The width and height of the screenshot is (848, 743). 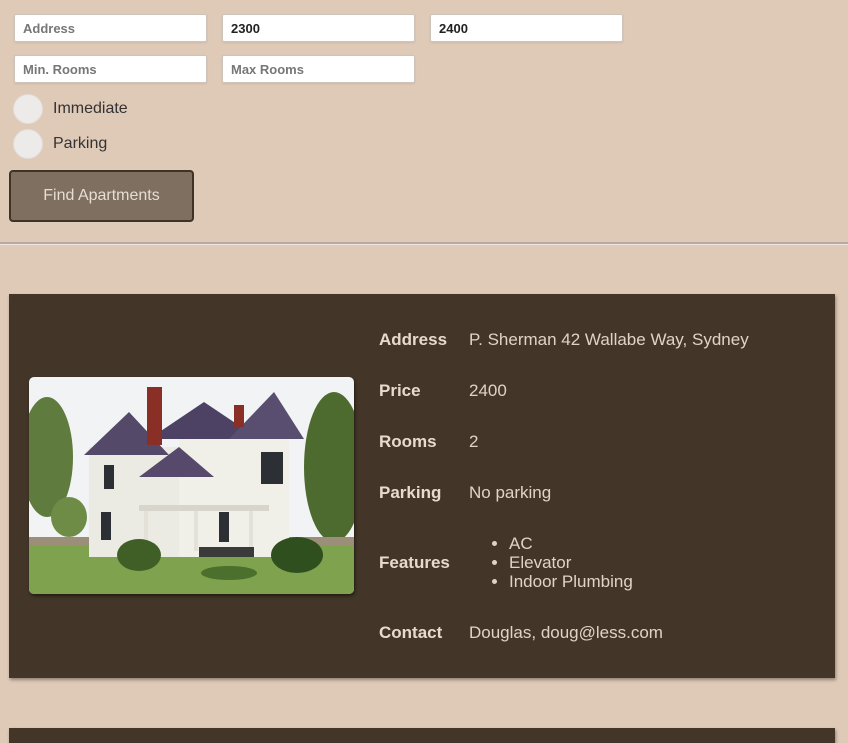 I want to click on immediate-label: Immediate, so click(x=90, y=108).